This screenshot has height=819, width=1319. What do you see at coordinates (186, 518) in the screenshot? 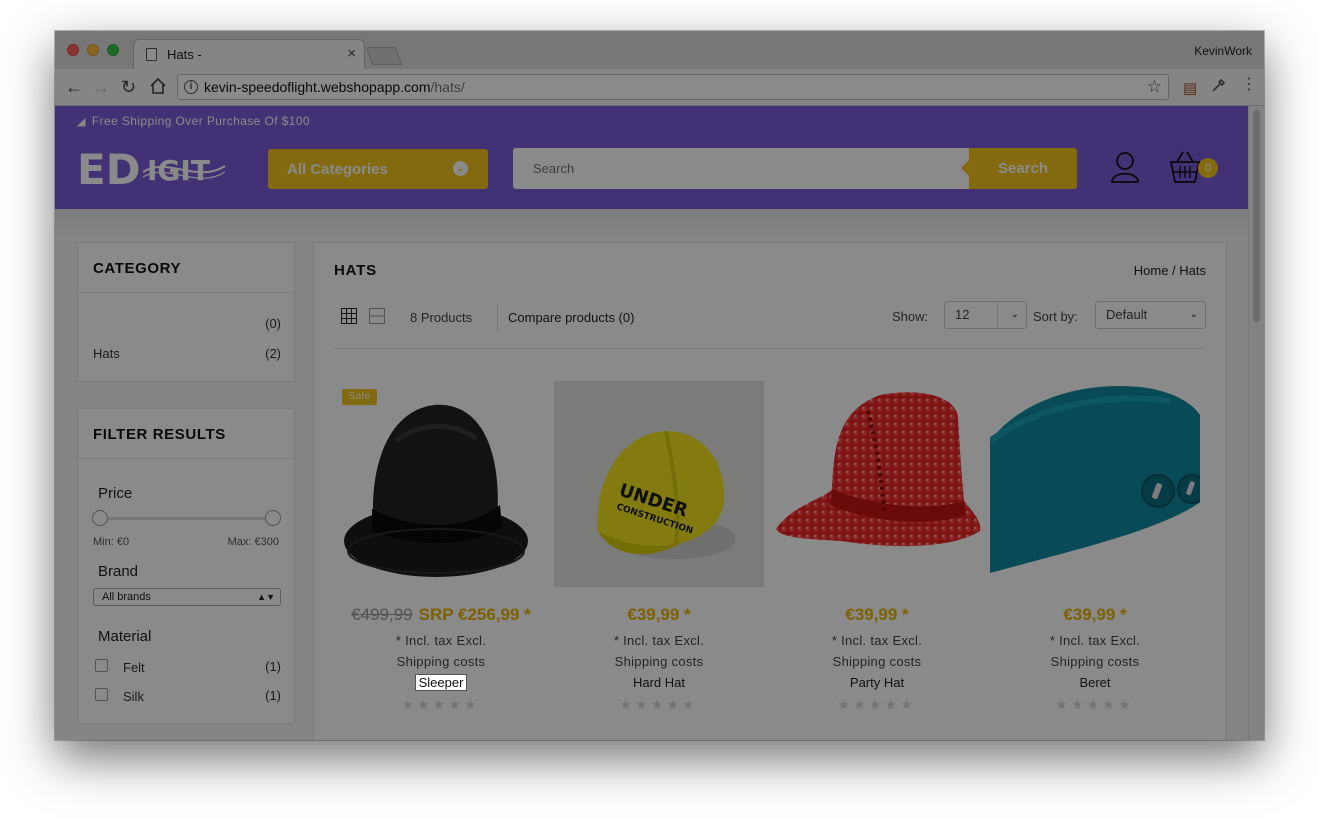
I see `price-slider-track` at bounding box center [186, 518].